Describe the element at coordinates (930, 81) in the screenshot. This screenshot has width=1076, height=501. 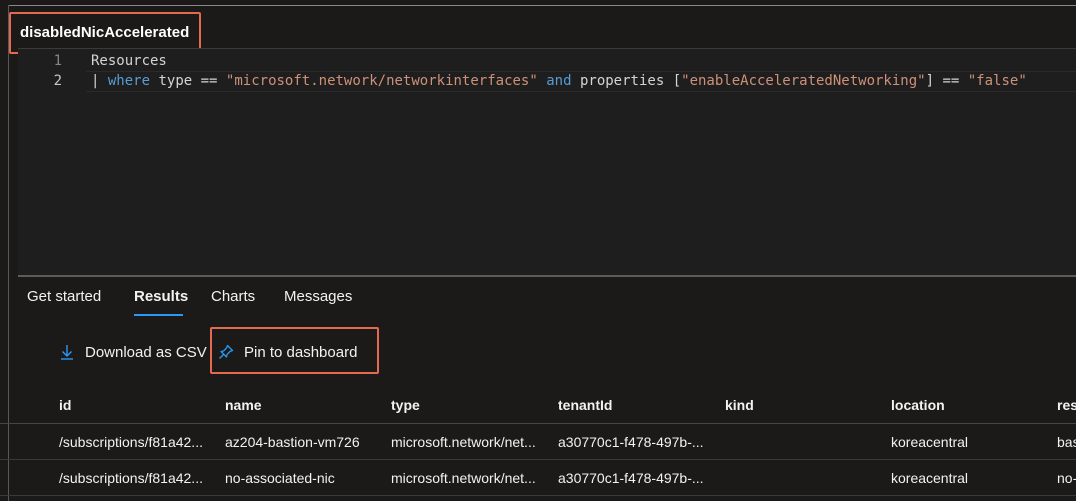
I see `code-token: ]` at that location.